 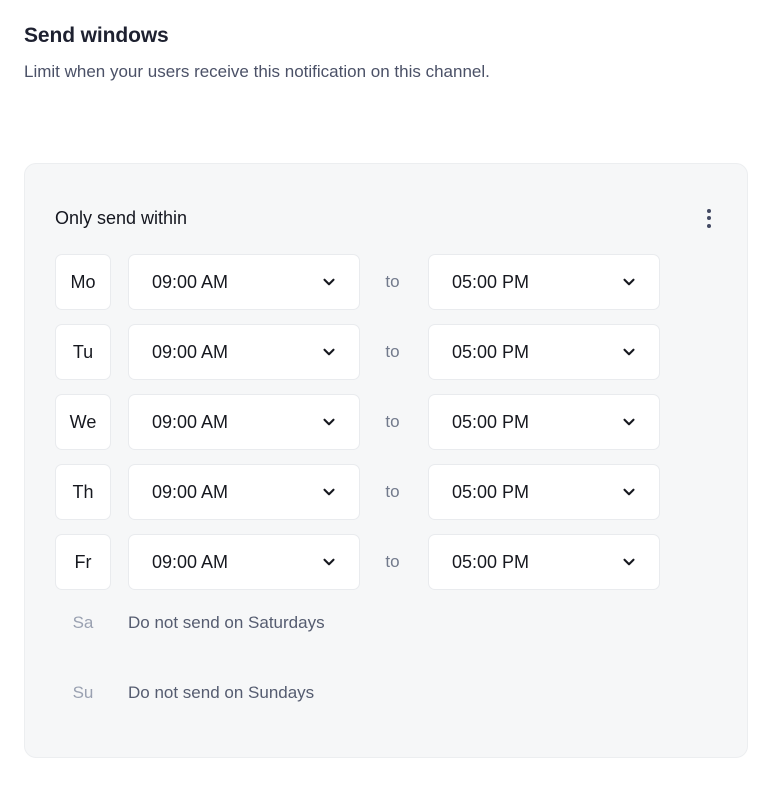 What do you see at coordinates (83, 352) in the screenshot?
I see `day-chip-tu: Tu` at bounding box center [83, 352].